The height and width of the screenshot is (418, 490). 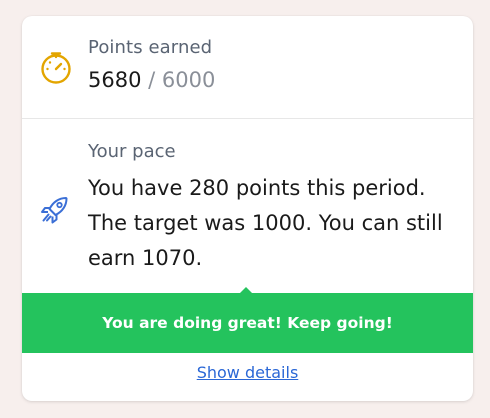 What do you see at coordinates (247, 372) in the screenshot?
I see `show-details-link: Show details` at bounding box center [247, 372].